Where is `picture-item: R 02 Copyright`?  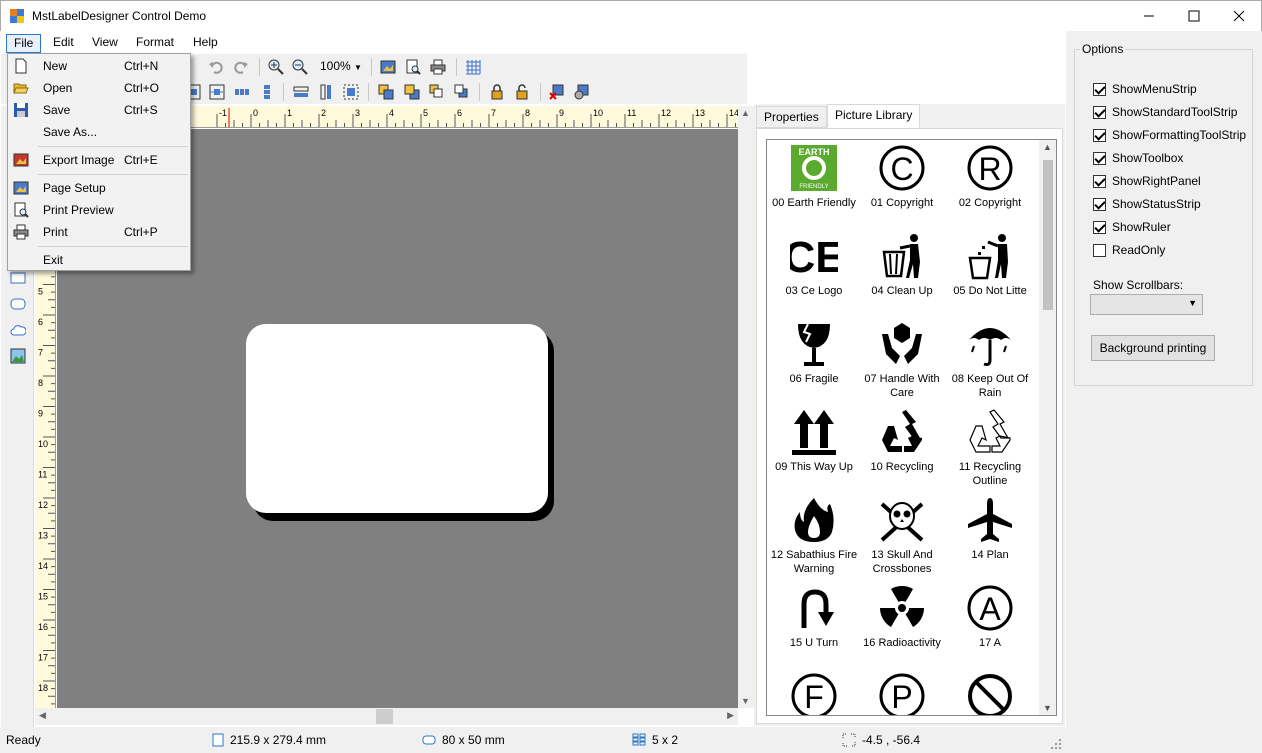
picture-item: R 02 Copyright is located at coordinates (990, 177).